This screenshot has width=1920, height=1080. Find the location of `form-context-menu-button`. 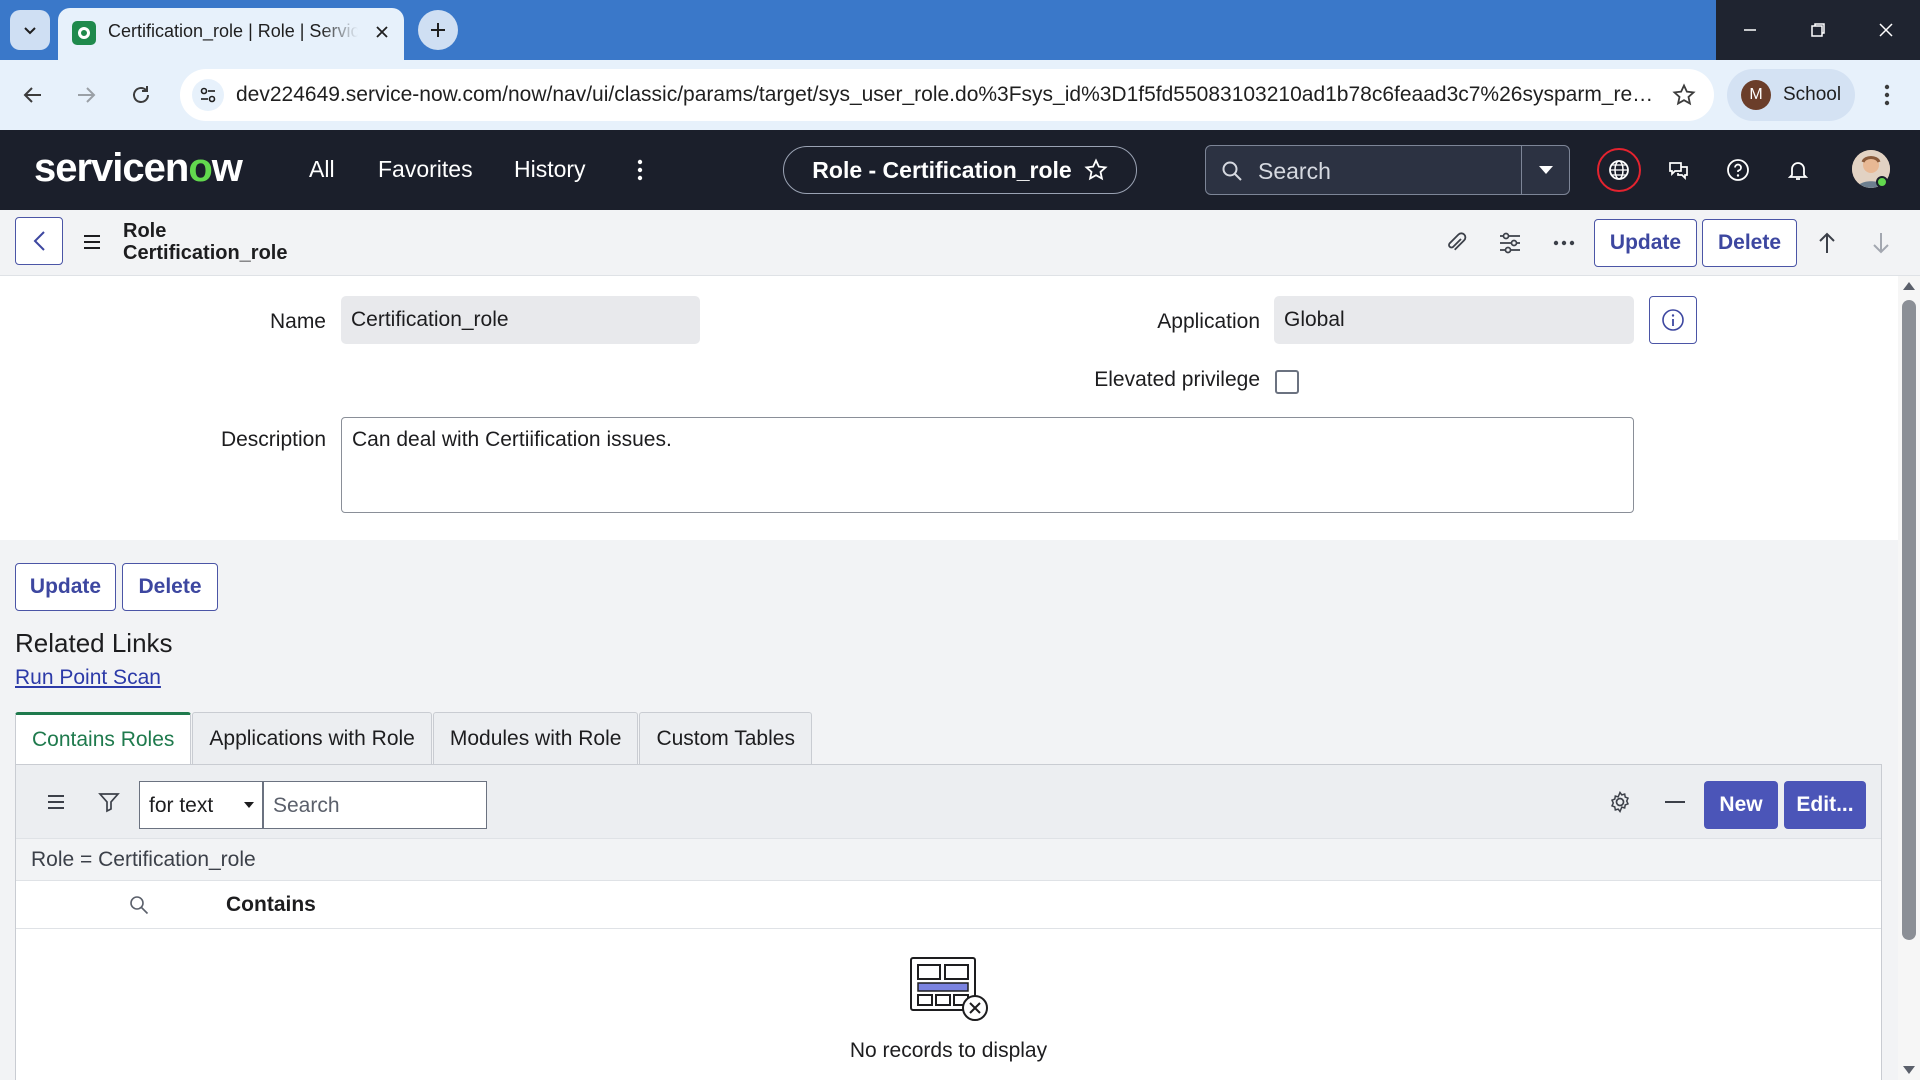

form-context-menu-button is located at coordinates (92, 242).